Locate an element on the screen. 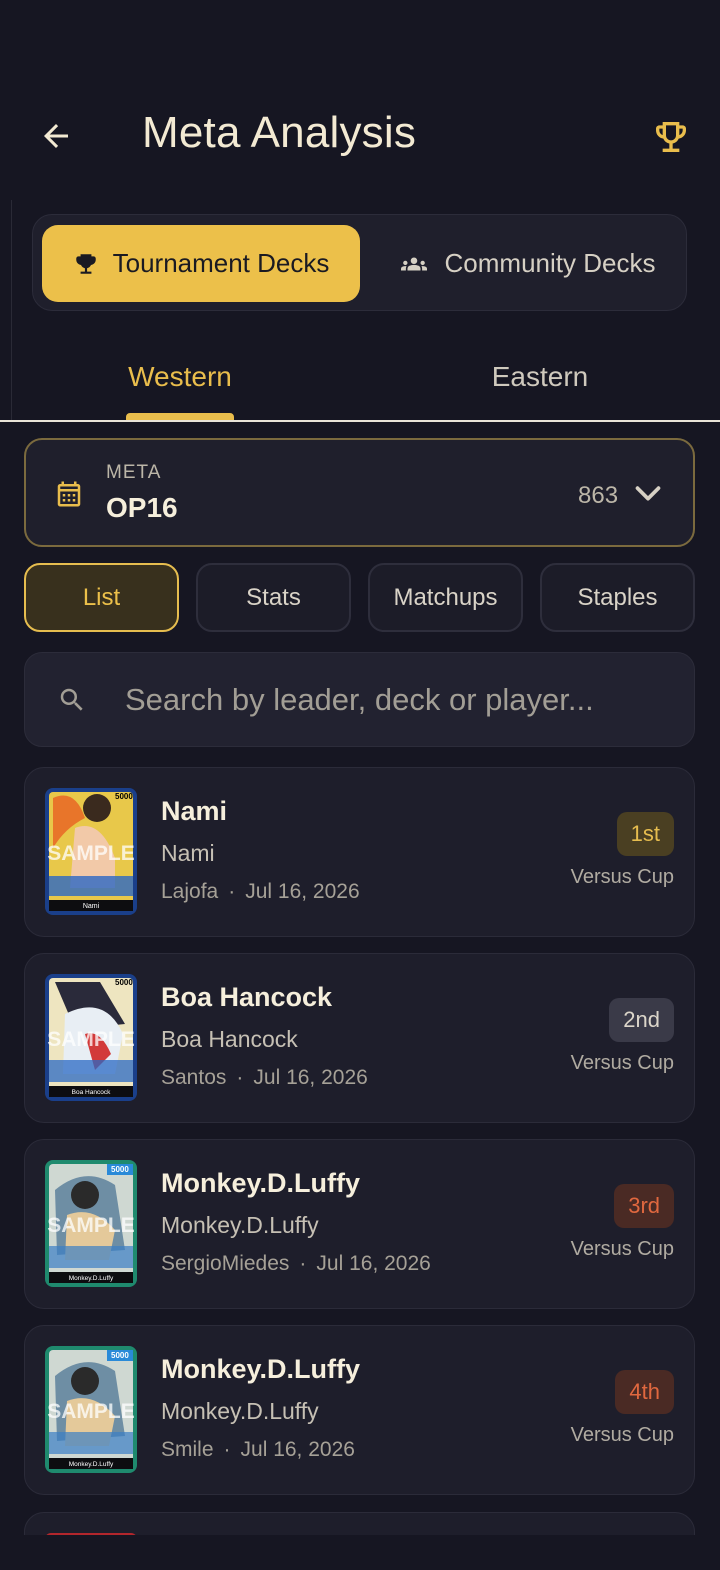 The image size is (720, 1570). search-icon is located at coordinates (71, 699).